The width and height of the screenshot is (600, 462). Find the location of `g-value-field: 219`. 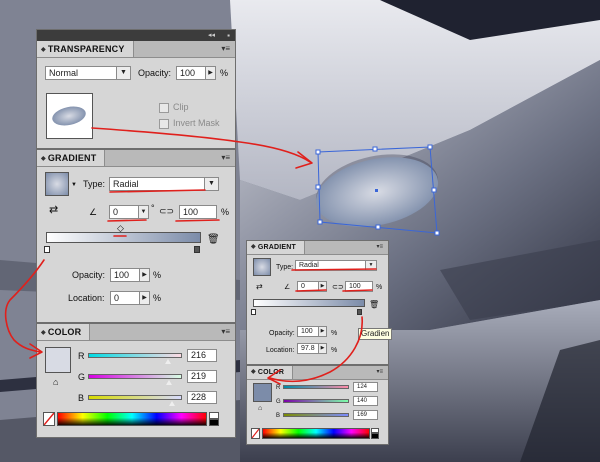

g-value-field: 219 is located at coordinates (202, 376).